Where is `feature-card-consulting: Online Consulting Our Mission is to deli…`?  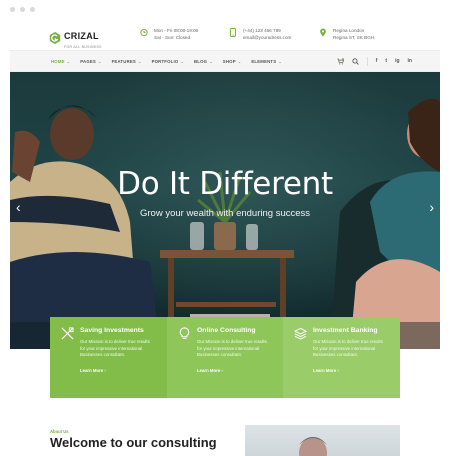 feature-card-consulting: Online Consulting Our Mission is to deli… is located at coordinates (225, 357).